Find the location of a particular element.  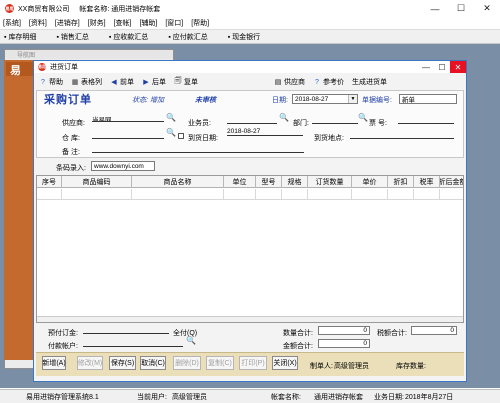

menu-system: [系统] is located at coordinates (12, 23).